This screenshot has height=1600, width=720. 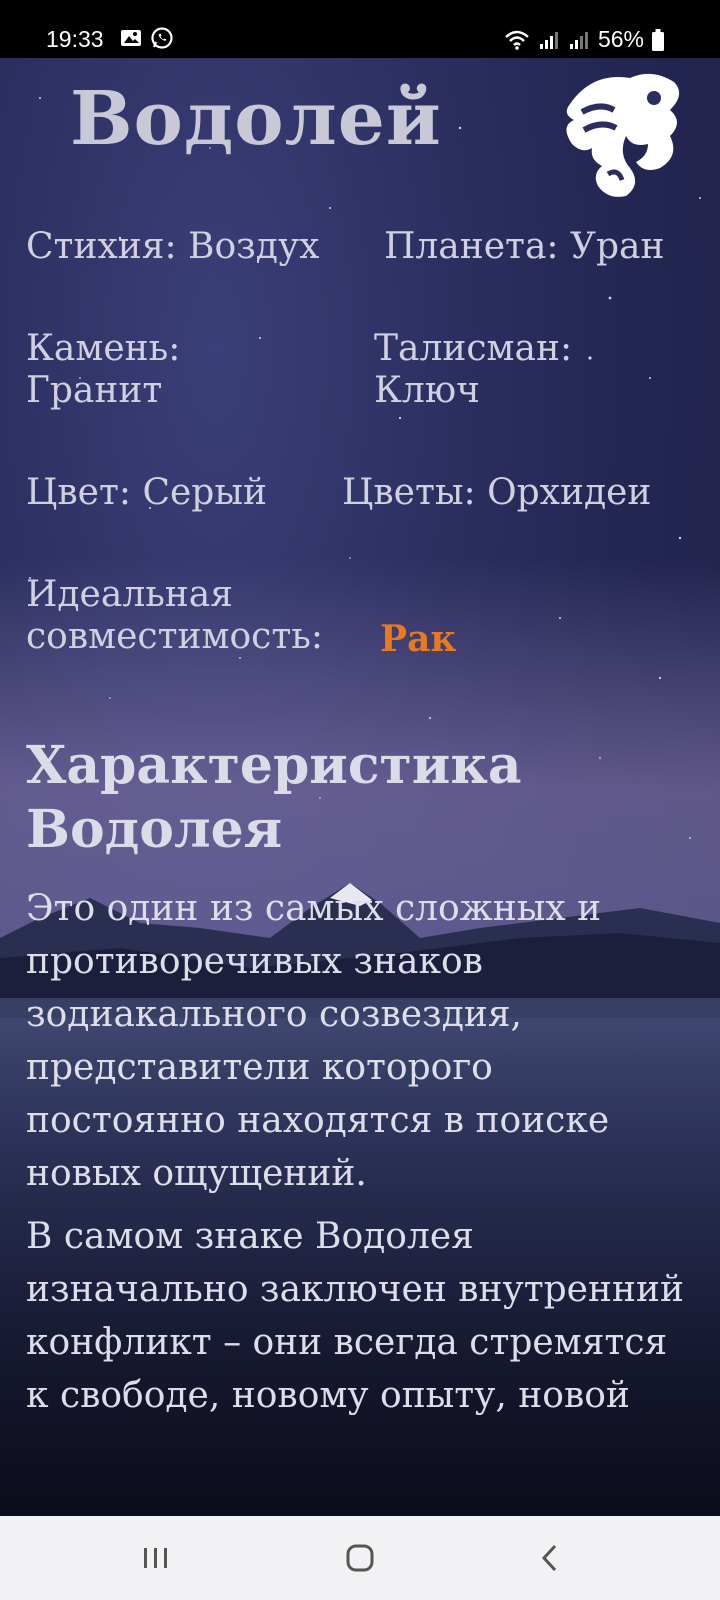 I want to click on stone-value: Гранит, so click(x=94, y=390).